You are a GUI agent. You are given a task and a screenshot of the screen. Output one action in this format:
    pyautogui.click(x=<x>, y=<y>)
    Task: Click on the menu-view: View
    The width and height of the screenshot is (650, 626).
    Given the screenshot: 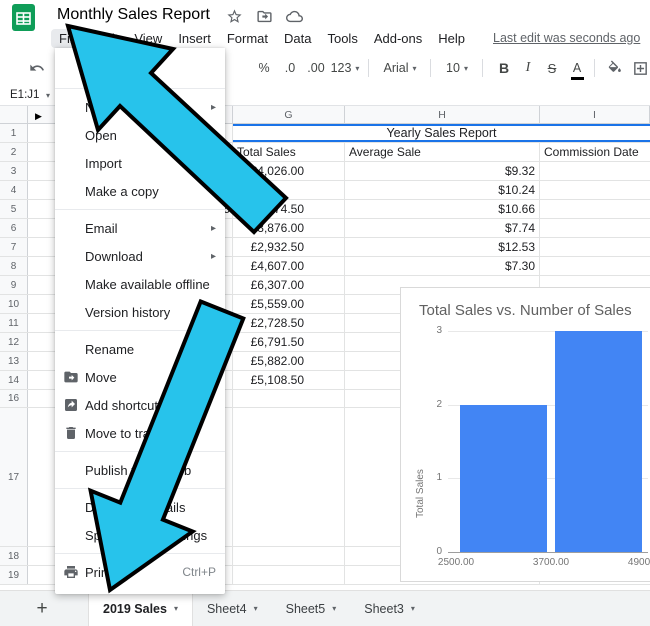 What is the action you would take?
    pyautogui.click(x=148, y=38)
    